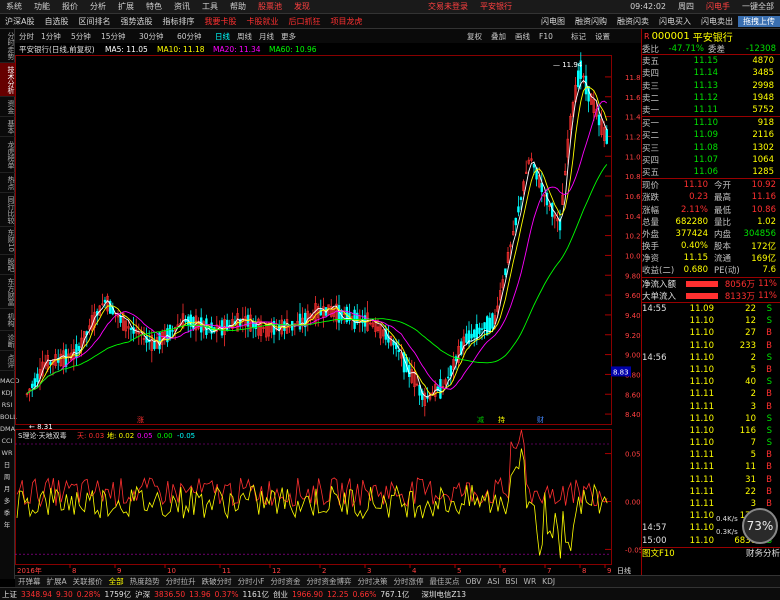  Describe the element at coordinates (7, 489) in the screenshot. I see `indicator-shortcut-9: 月` at that location.